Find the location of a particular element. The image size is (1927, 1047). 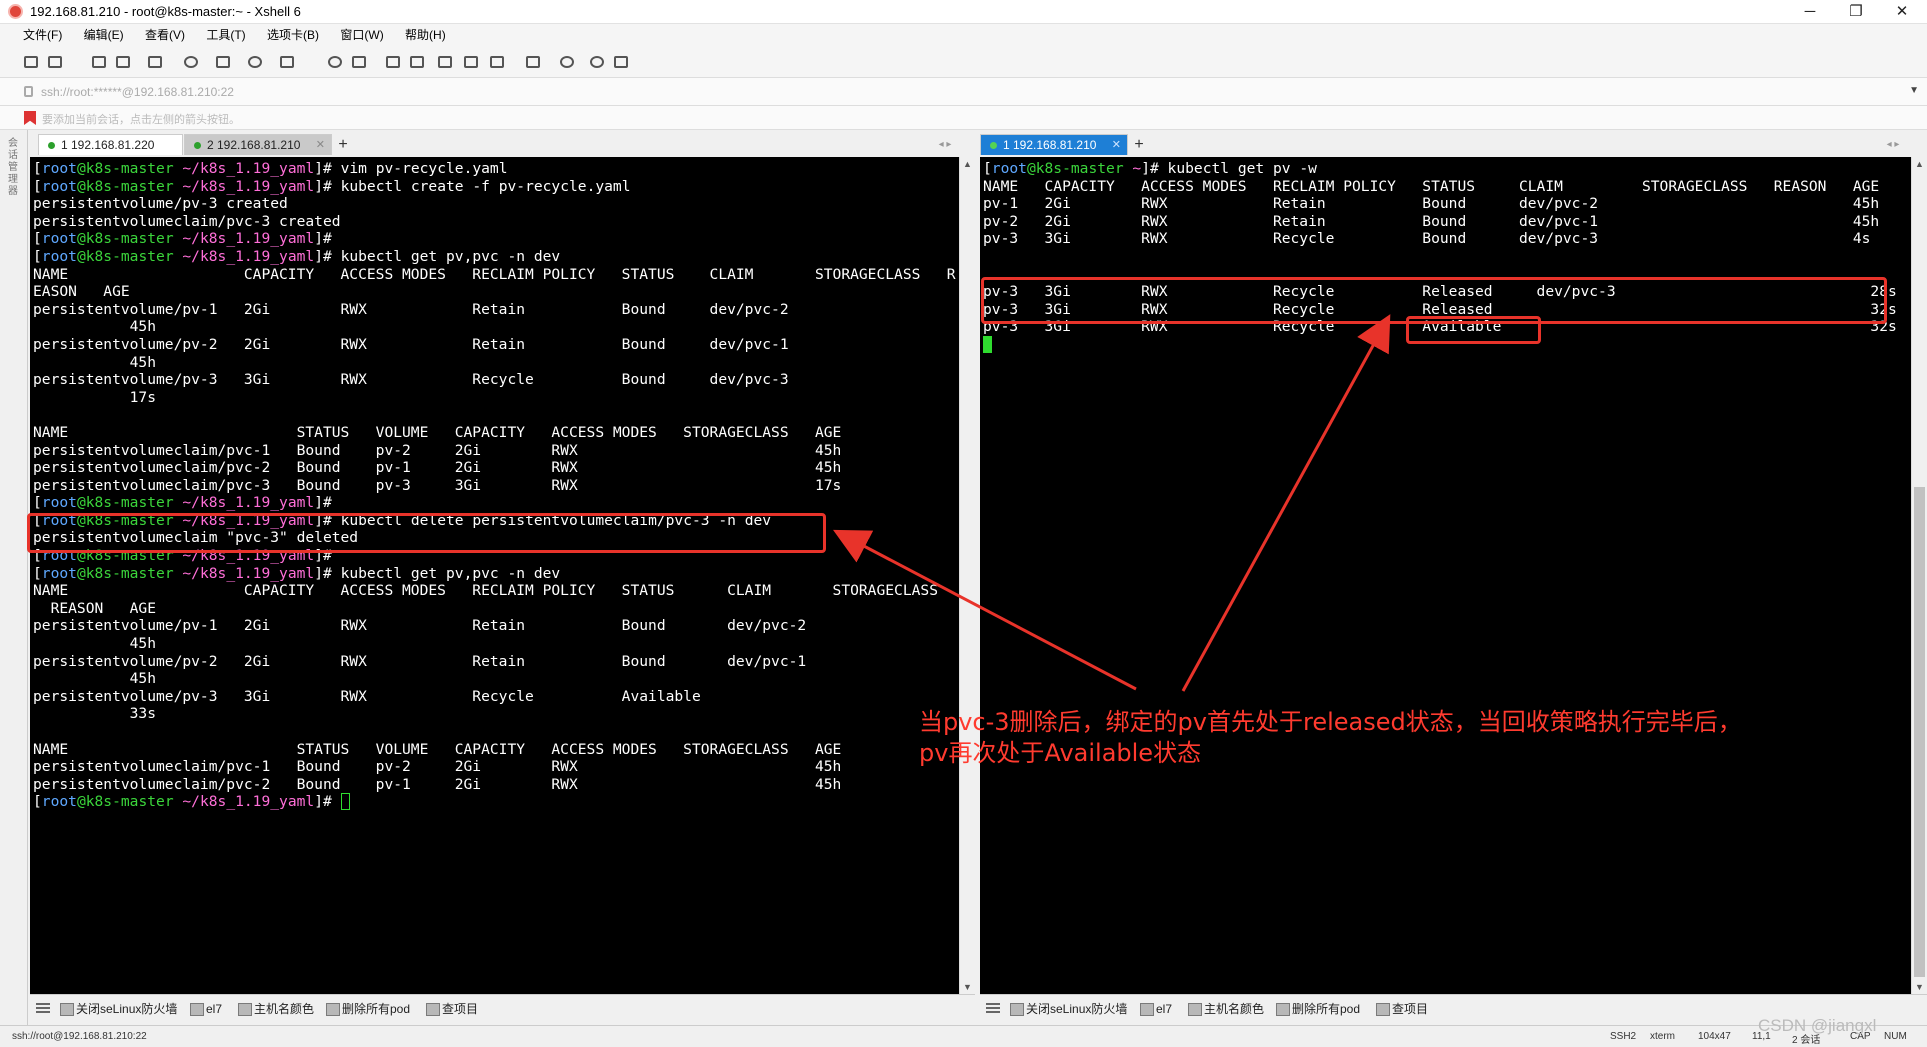

right-scrollbar: ▲ ▼ is located at coordinates (1919, 575).